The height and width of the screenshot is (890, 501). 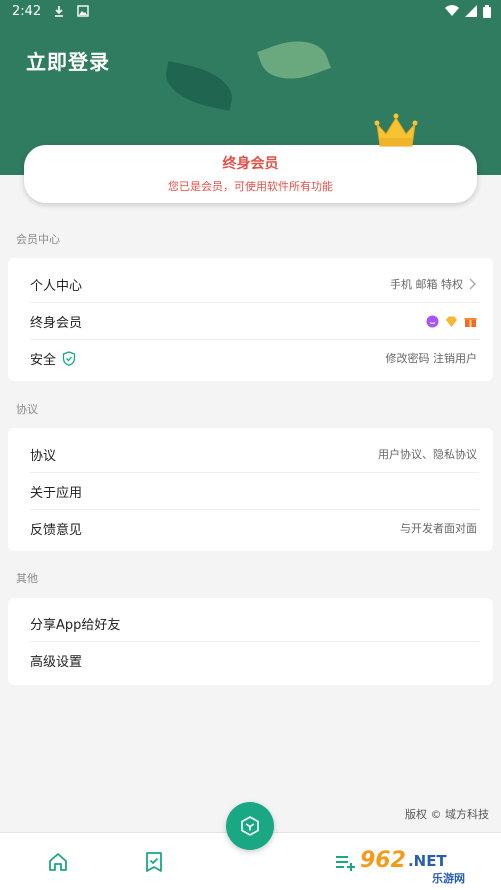 I want to click on row-lifetime-member: 终身会员, so click(x=250, y=321).